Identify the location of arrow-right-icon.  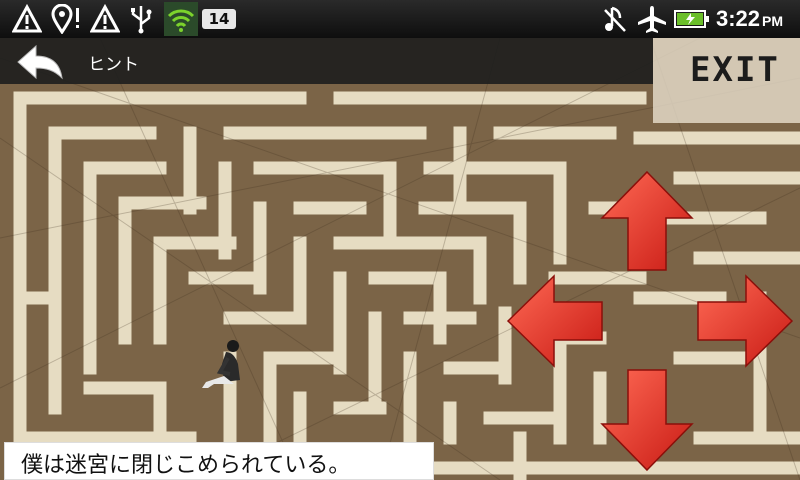
(745, 321).